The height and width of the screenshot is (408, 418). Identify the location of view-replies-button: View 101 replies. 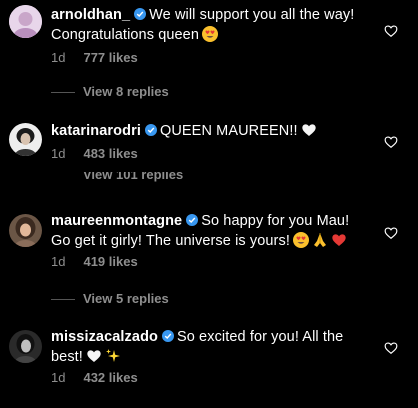
(117, 178).